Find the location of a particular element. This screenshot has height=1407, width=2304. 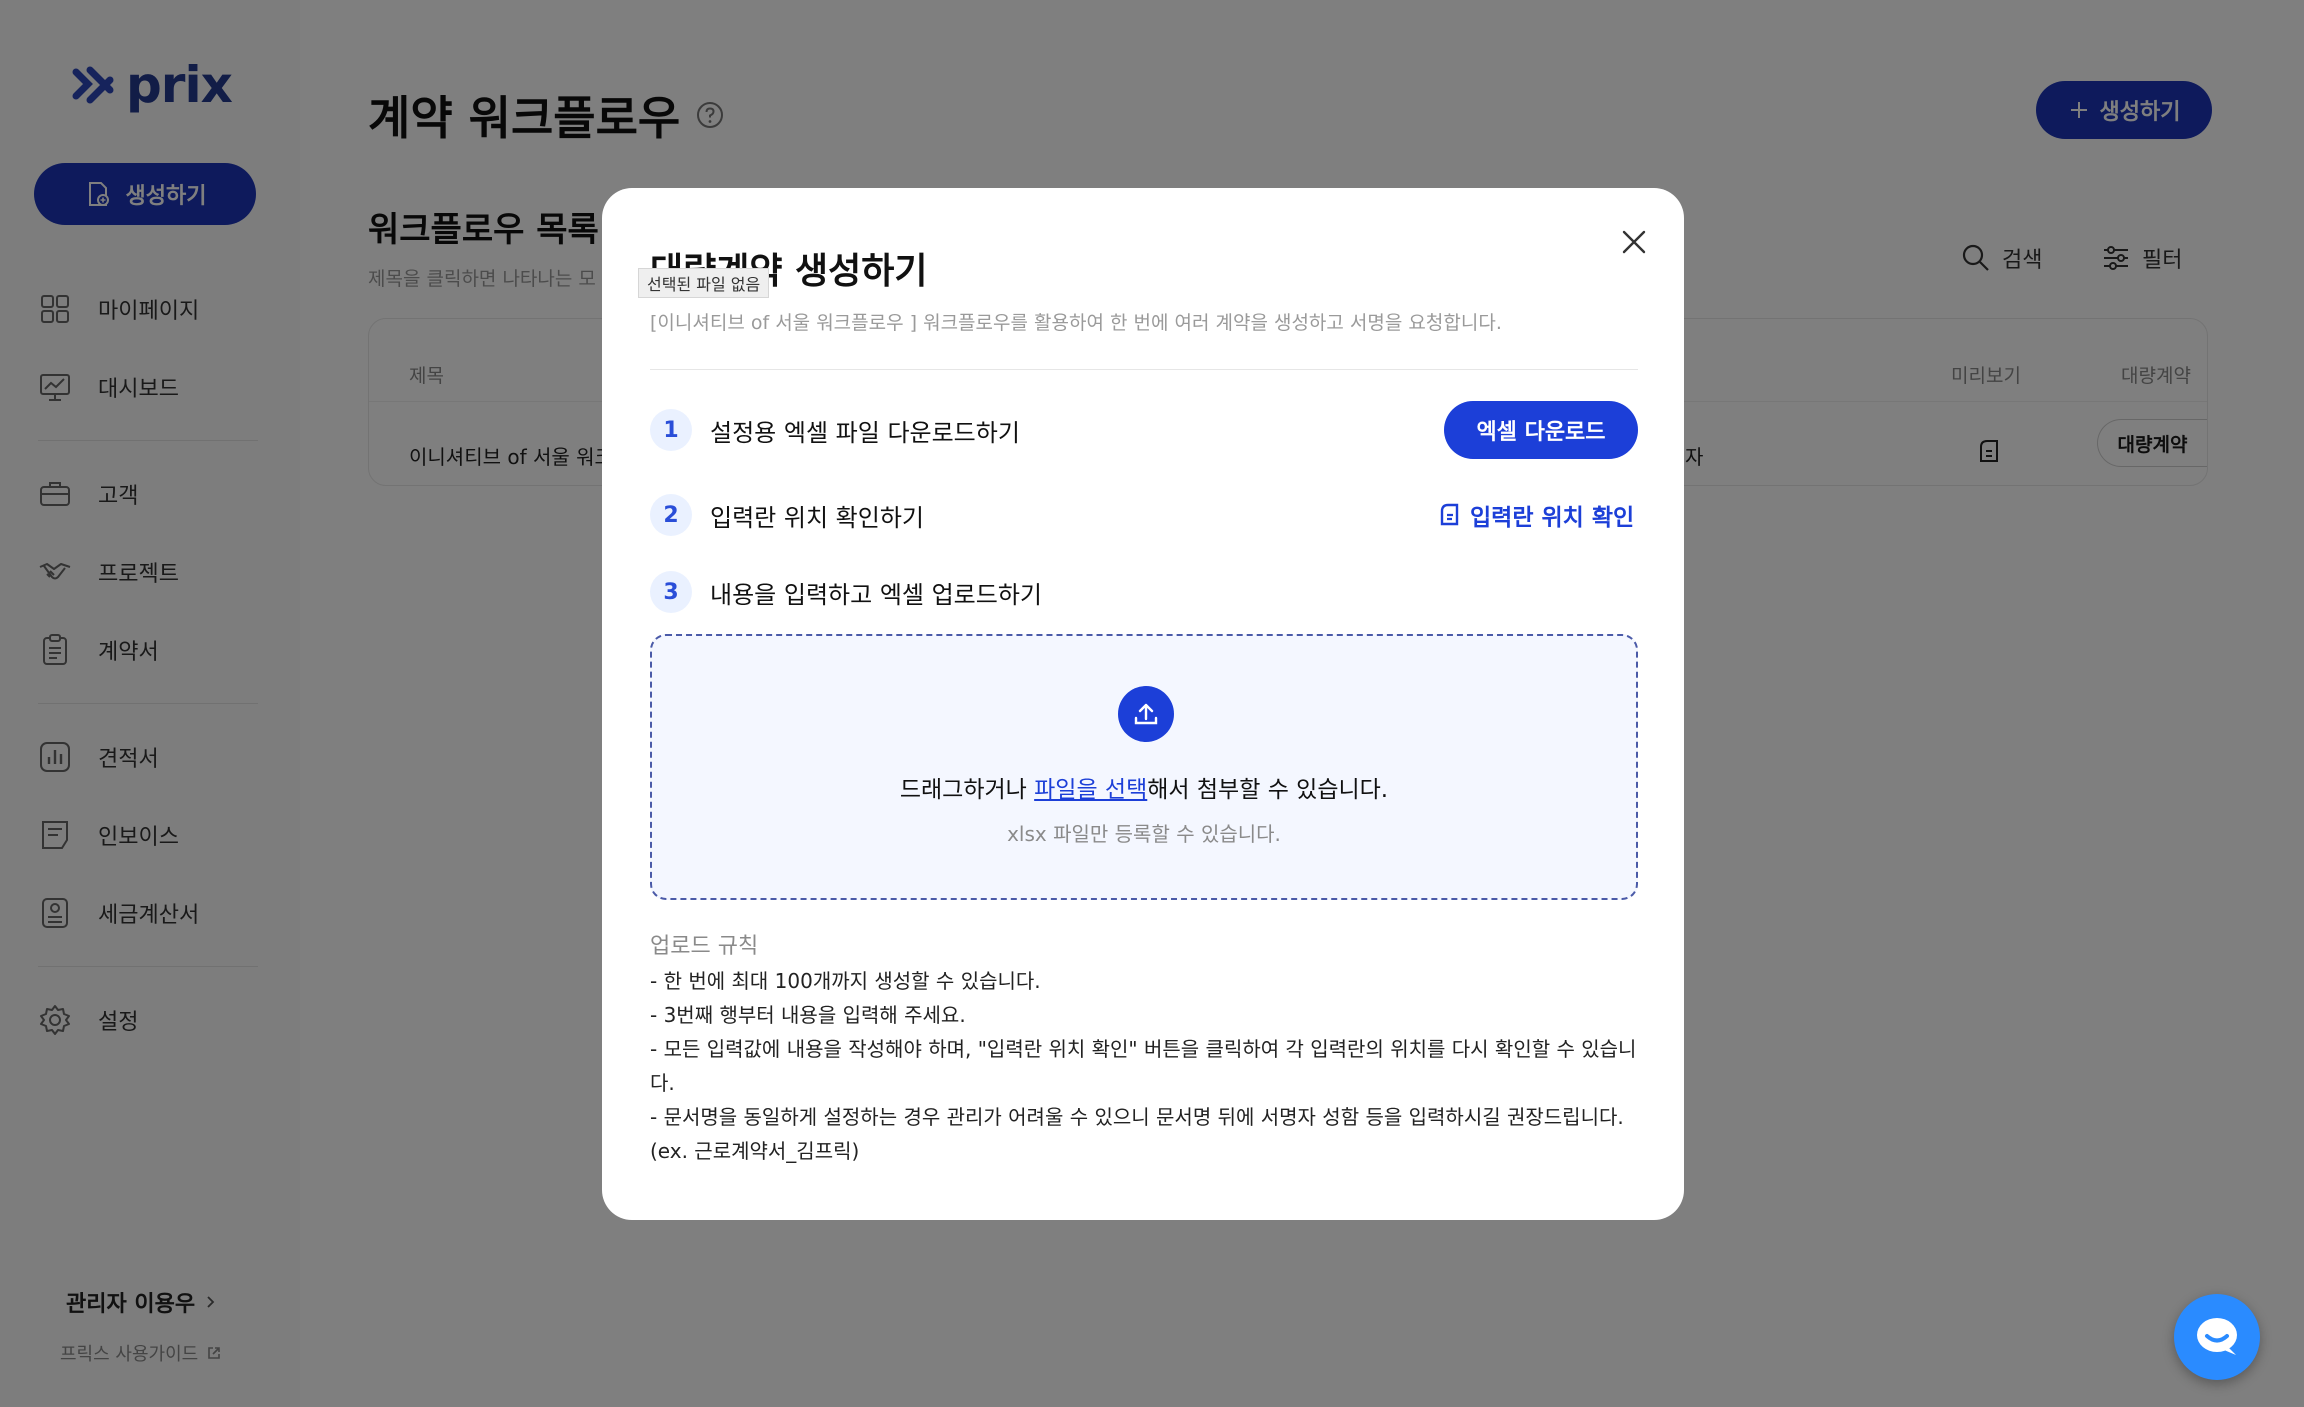

upload-rules-title: 업로드 규칙 is located at coordinates (704, 946).